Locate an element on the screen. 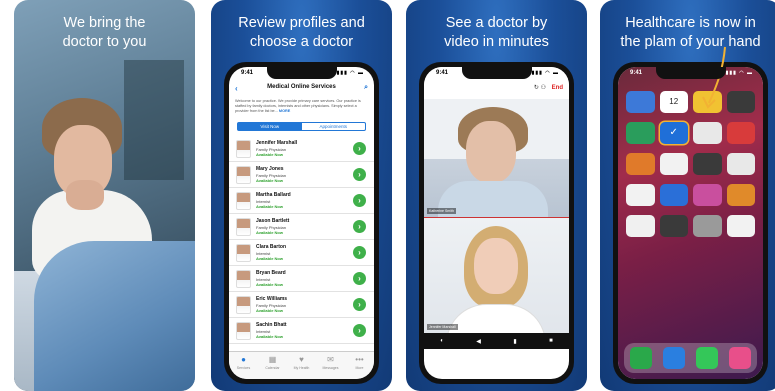  doctor-video-feed: Jennifer Marshall ◐ ◀ ▮ ■ is located at coordinates (496, 283).